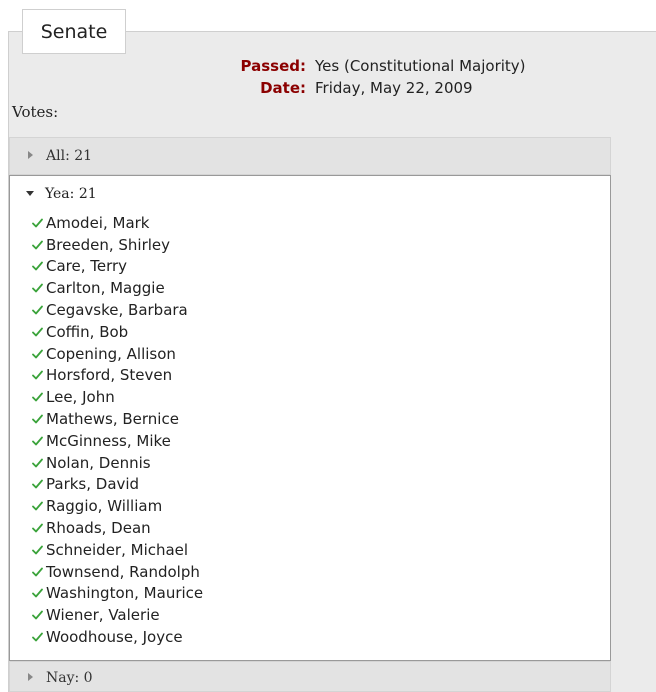  I want to click on list-item: Care, Terry, so click(117, 267).